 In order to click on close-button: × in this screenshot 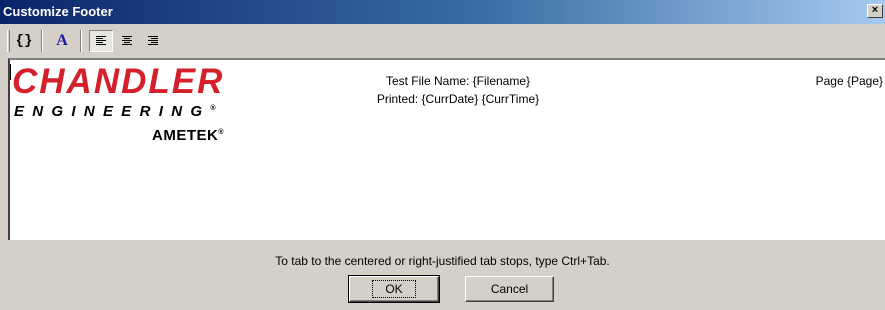, I will do `click(875, 11)`.